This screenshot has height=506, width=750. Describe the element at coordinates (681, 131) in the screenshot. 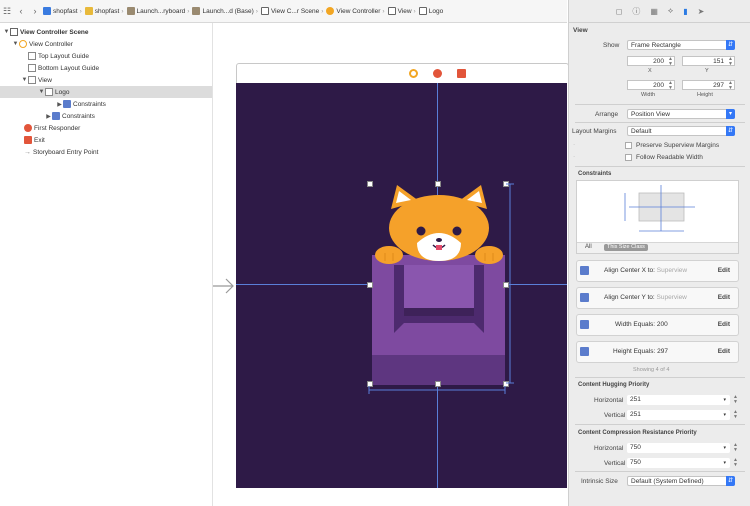

I see `layout-margins-popup: Default ⇵` at that location.